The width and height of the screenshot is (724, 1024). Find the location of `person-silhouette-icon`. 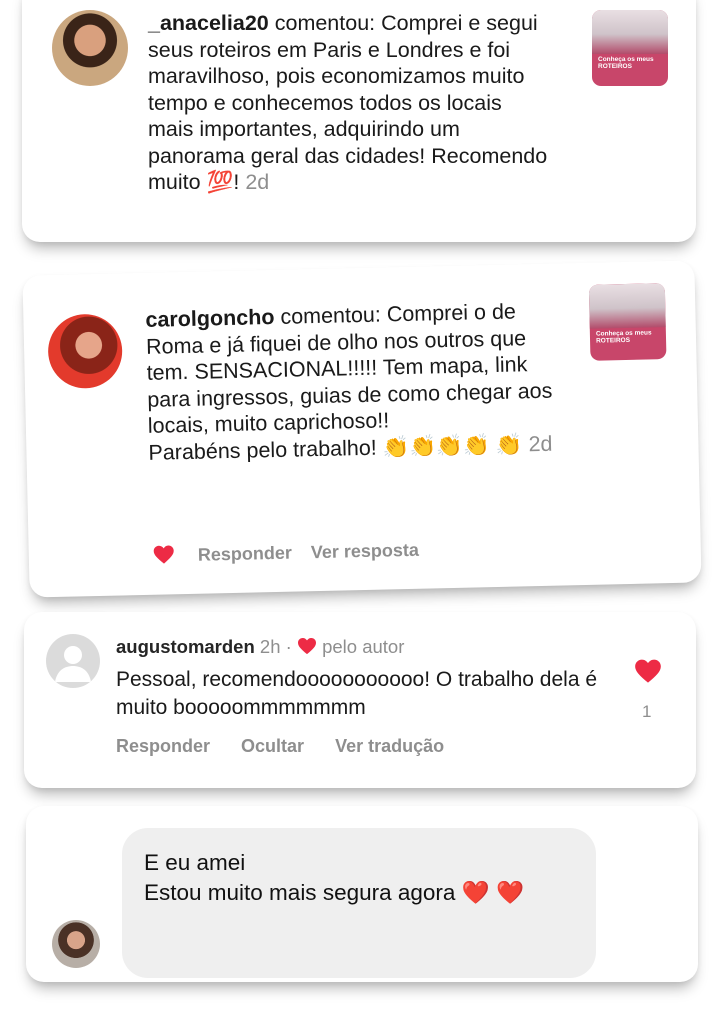

person-silhouette-icon is located at coordinates (73, 664).